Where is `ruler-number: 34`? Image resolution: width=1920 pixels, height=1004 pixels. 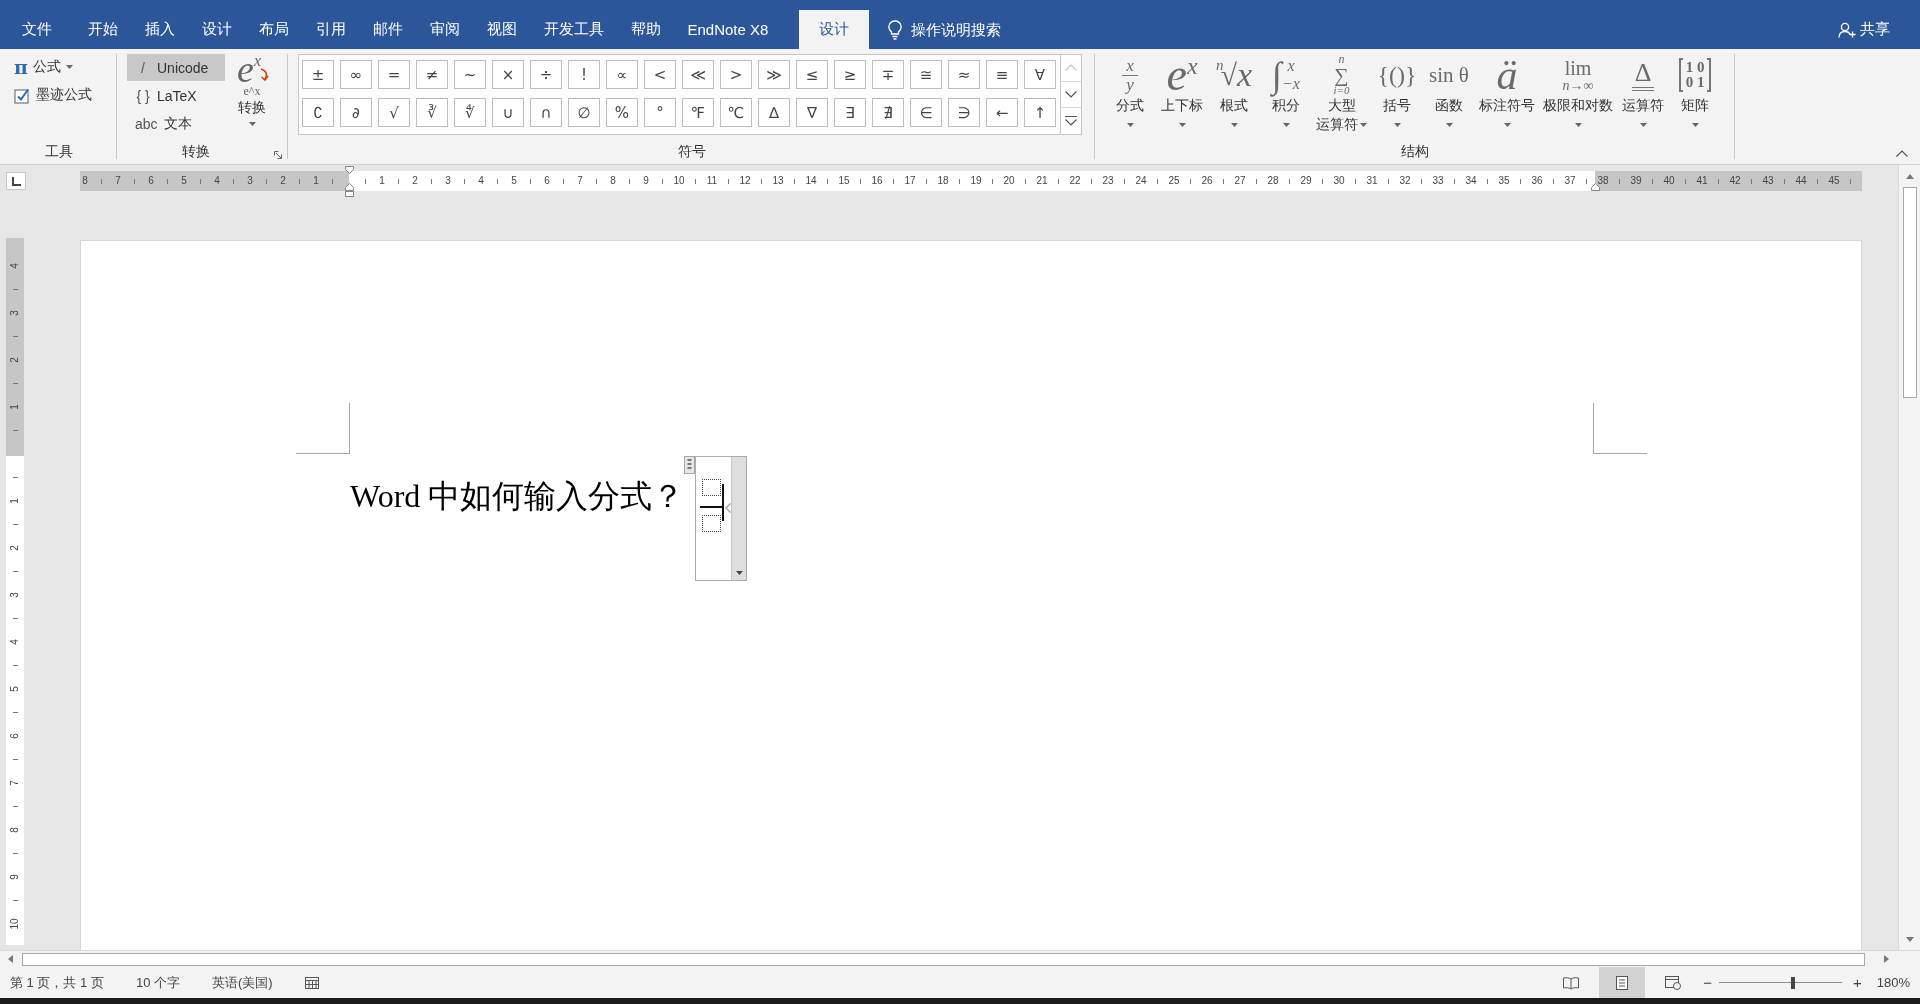 ruler-number: 34 is located at coordinates (1471, 181).